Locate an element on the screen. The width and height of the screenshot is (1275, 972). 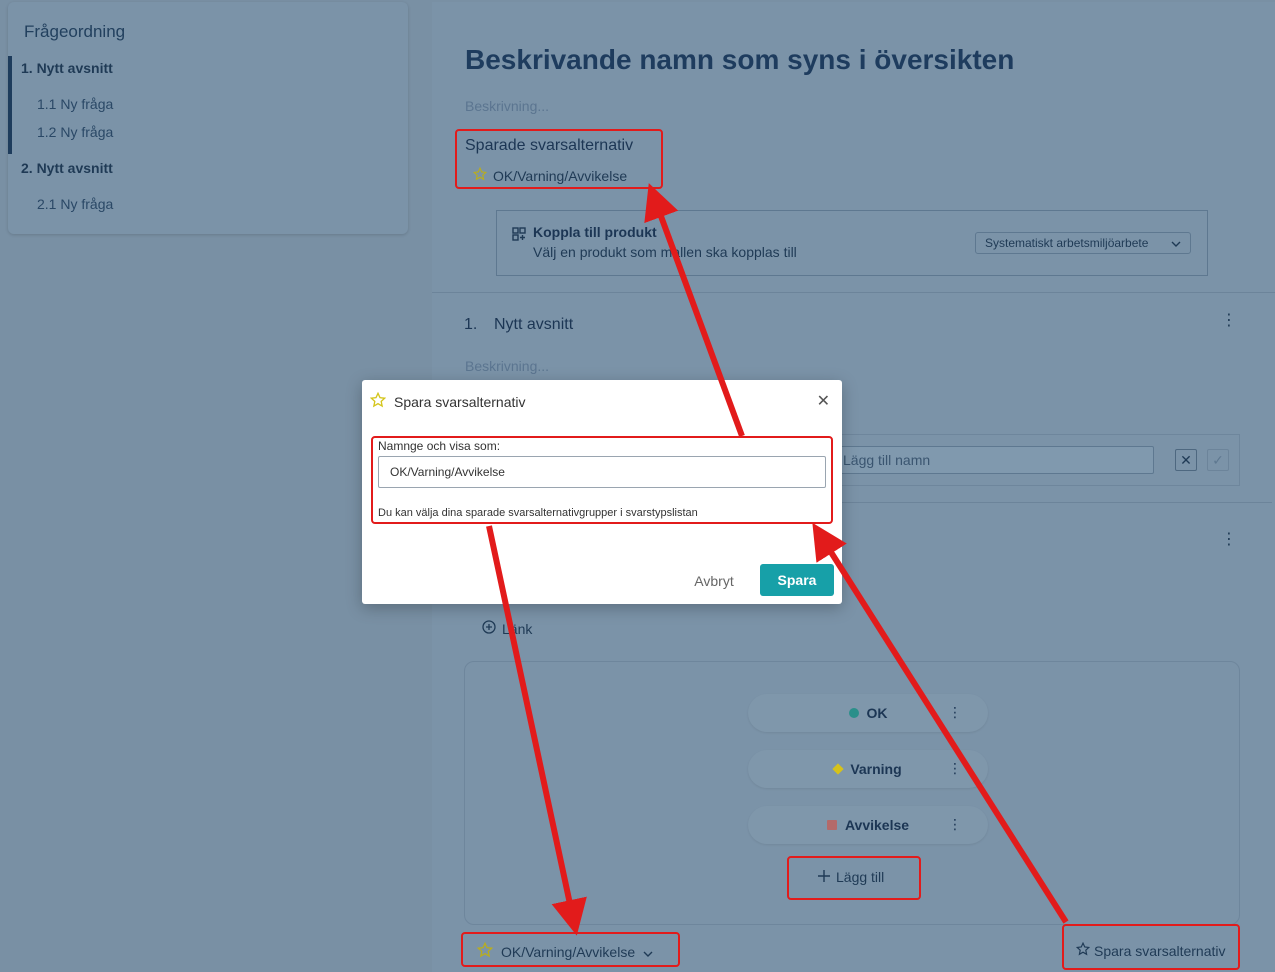
outline-section-1: 1. Nytt avsnitt is located at coordinates (67, 68).